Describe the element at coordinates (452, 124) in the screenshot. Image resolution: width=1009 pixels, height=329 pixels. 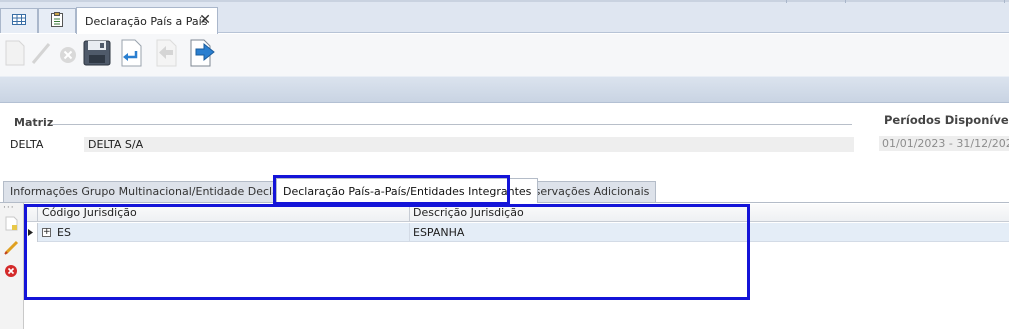
I see `matriz-divider` at that location.